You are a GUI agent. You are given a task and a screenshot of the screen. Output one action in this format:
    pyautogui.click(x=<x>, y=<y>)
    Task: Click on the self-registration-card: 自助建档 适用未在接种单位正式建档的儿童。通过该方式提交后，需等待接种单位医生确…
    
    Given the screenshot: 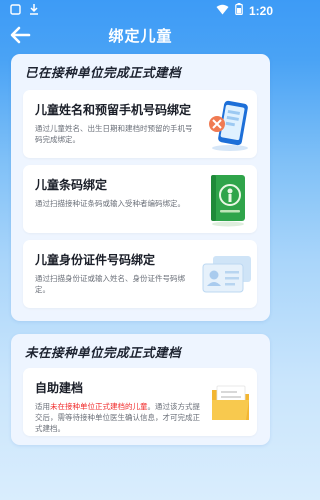 What is the action you would take?
    pyautogui.click(x=140, y=402)
    